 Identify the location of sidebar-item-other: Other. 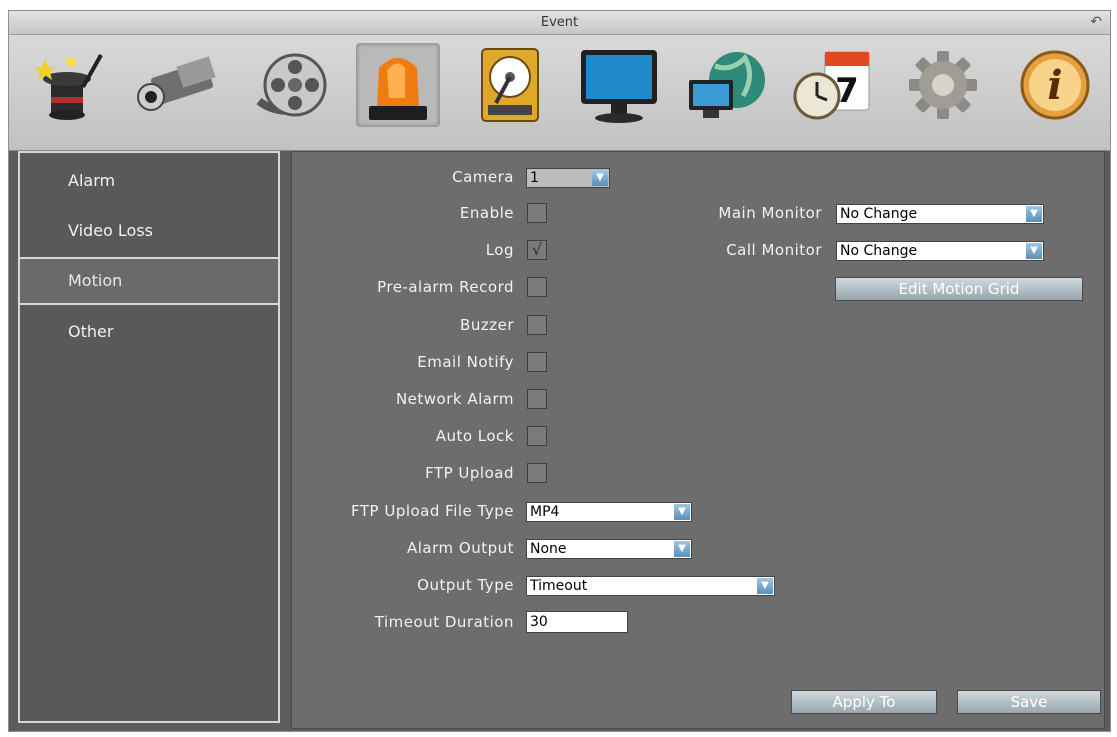
(148, 332).